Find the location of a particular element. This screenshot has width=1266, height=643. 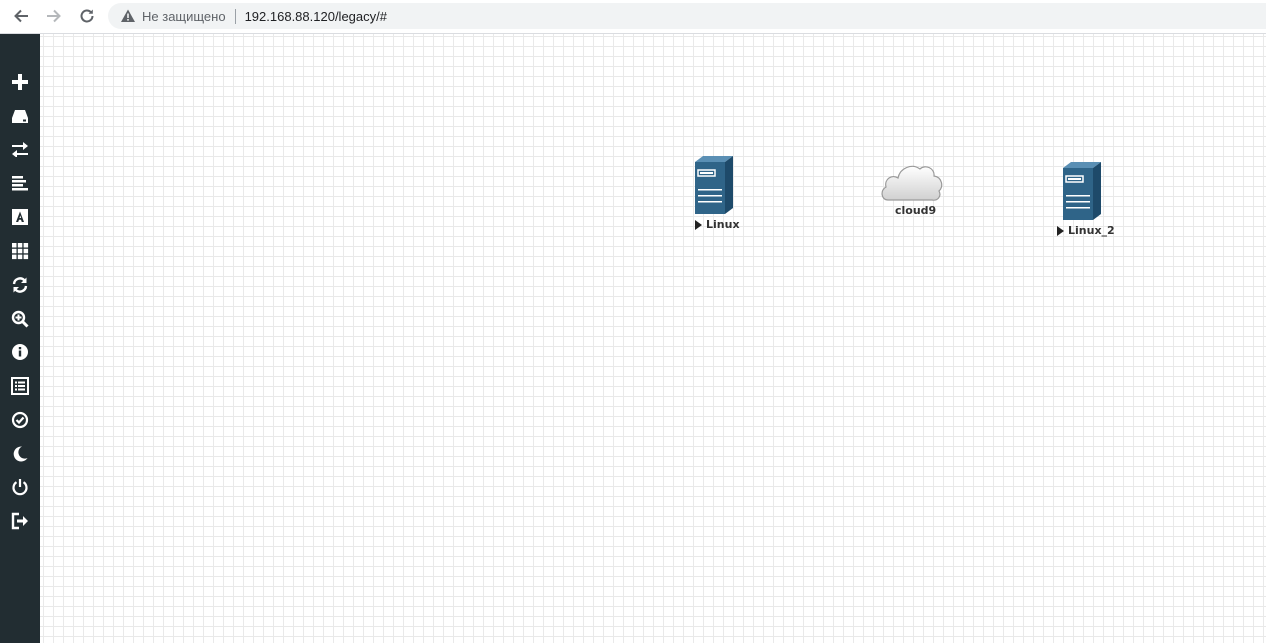

sign-out-icon is located at coordinates (19, 521).